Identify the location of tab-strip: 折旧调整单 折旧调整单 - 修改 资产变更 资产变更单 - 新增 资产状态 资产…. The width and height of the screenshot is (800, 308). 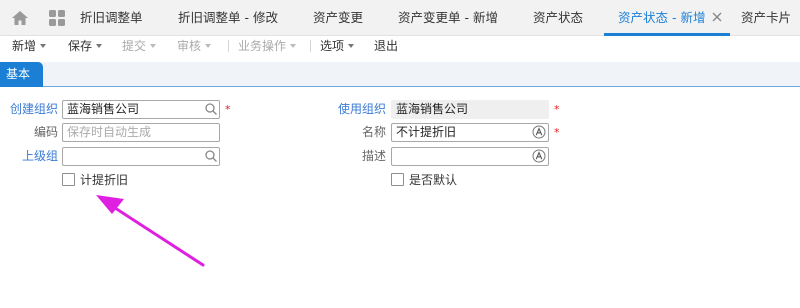
(400, 18).